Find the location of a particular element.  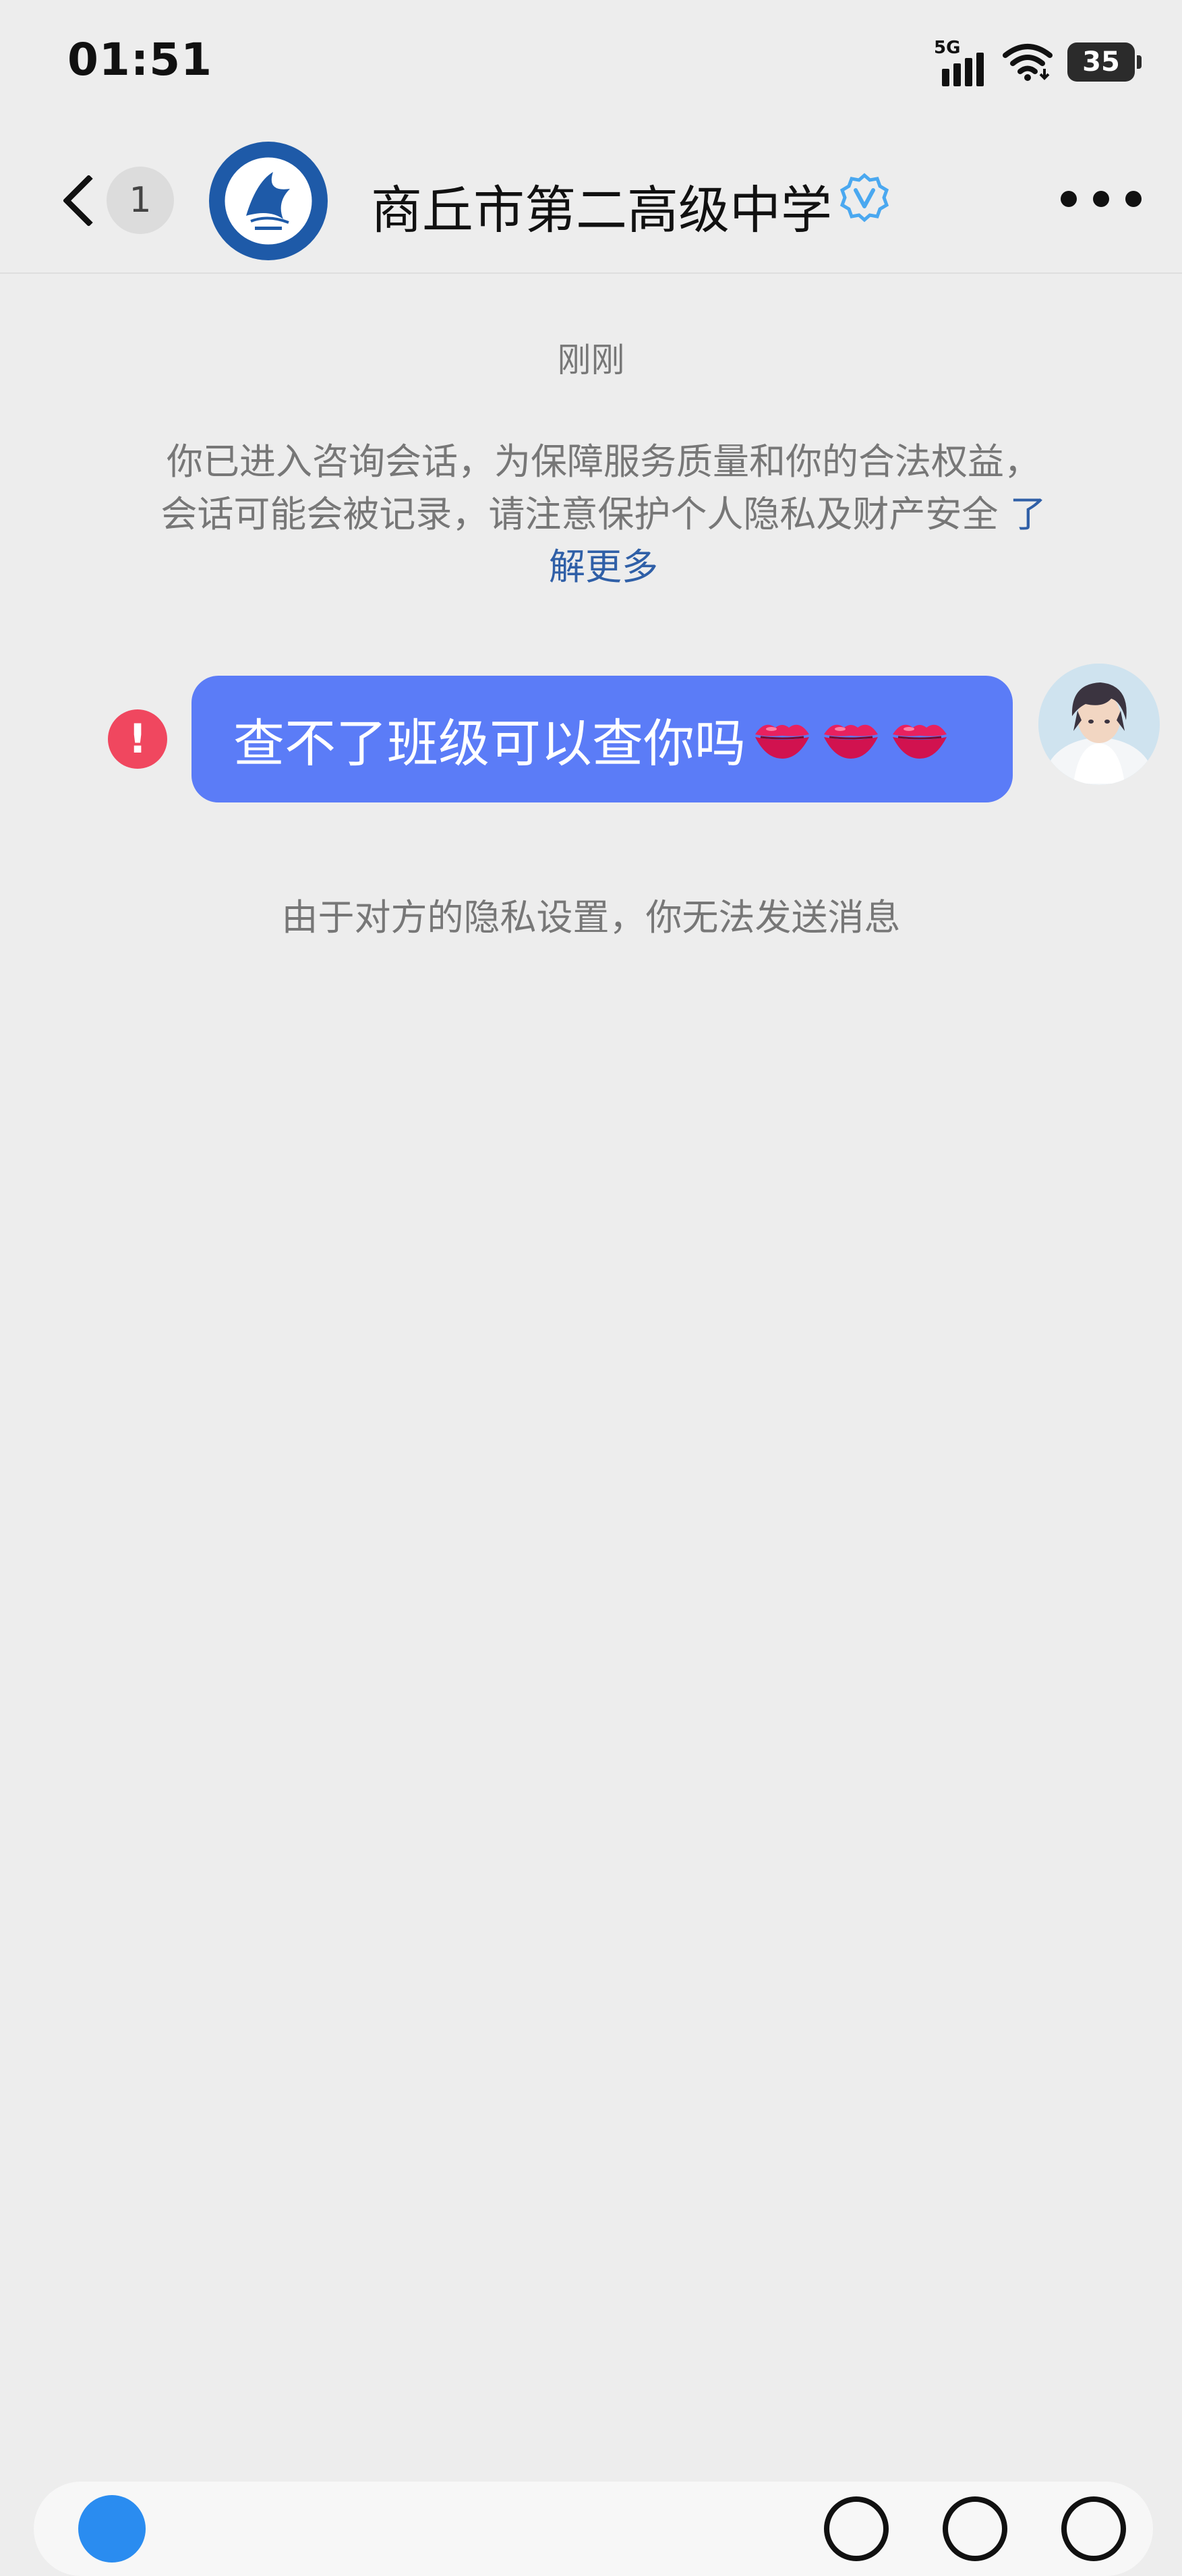

chat-title: 商丘市第二高级中学 is located at coordinates (601, 210).